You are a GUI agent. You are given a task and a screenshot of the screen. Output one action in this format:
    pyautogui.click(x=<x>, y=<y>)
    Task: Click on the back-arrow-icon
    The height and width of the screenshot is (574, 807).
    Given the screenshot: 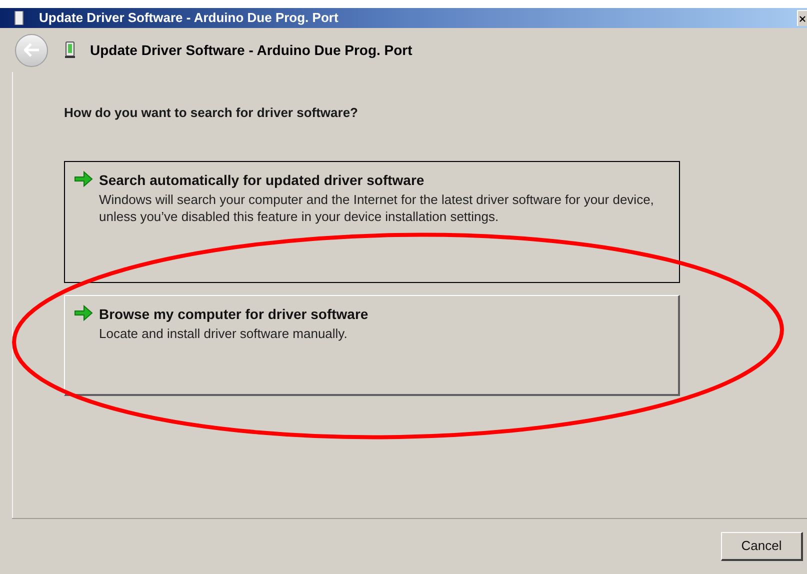 What is the action you would take?
    pyautogui.click(x=32, y=50)
    